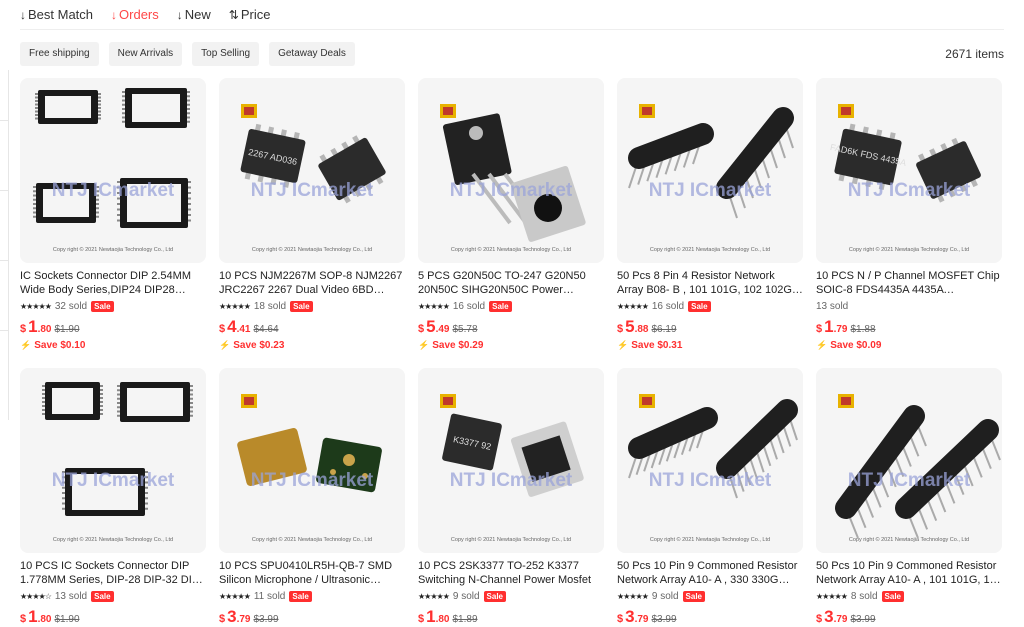  I want to click on product-price: $3.79 $3.99, so click(909, 617).